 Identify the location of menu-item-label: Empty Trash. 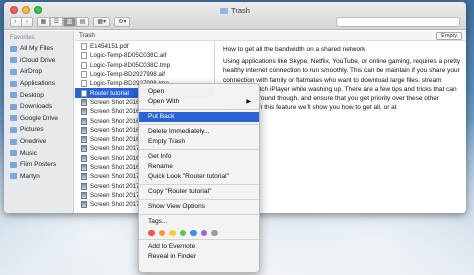
(167, 141).